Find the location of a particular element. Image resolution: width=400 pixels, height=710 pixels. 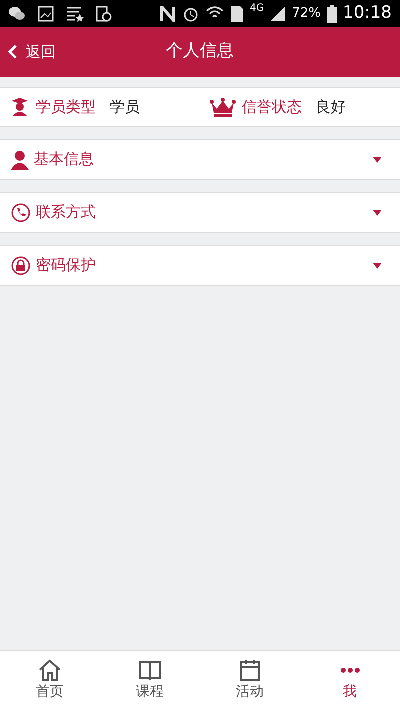

sim-icon is located at coordinates (237, 13).